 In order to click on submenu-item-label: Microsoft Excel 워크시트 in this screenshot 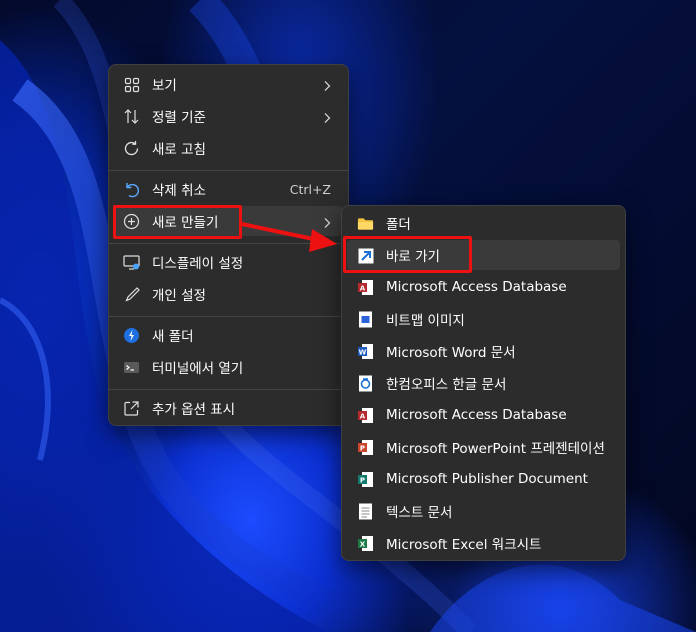, I will do `click(464, 545)`.